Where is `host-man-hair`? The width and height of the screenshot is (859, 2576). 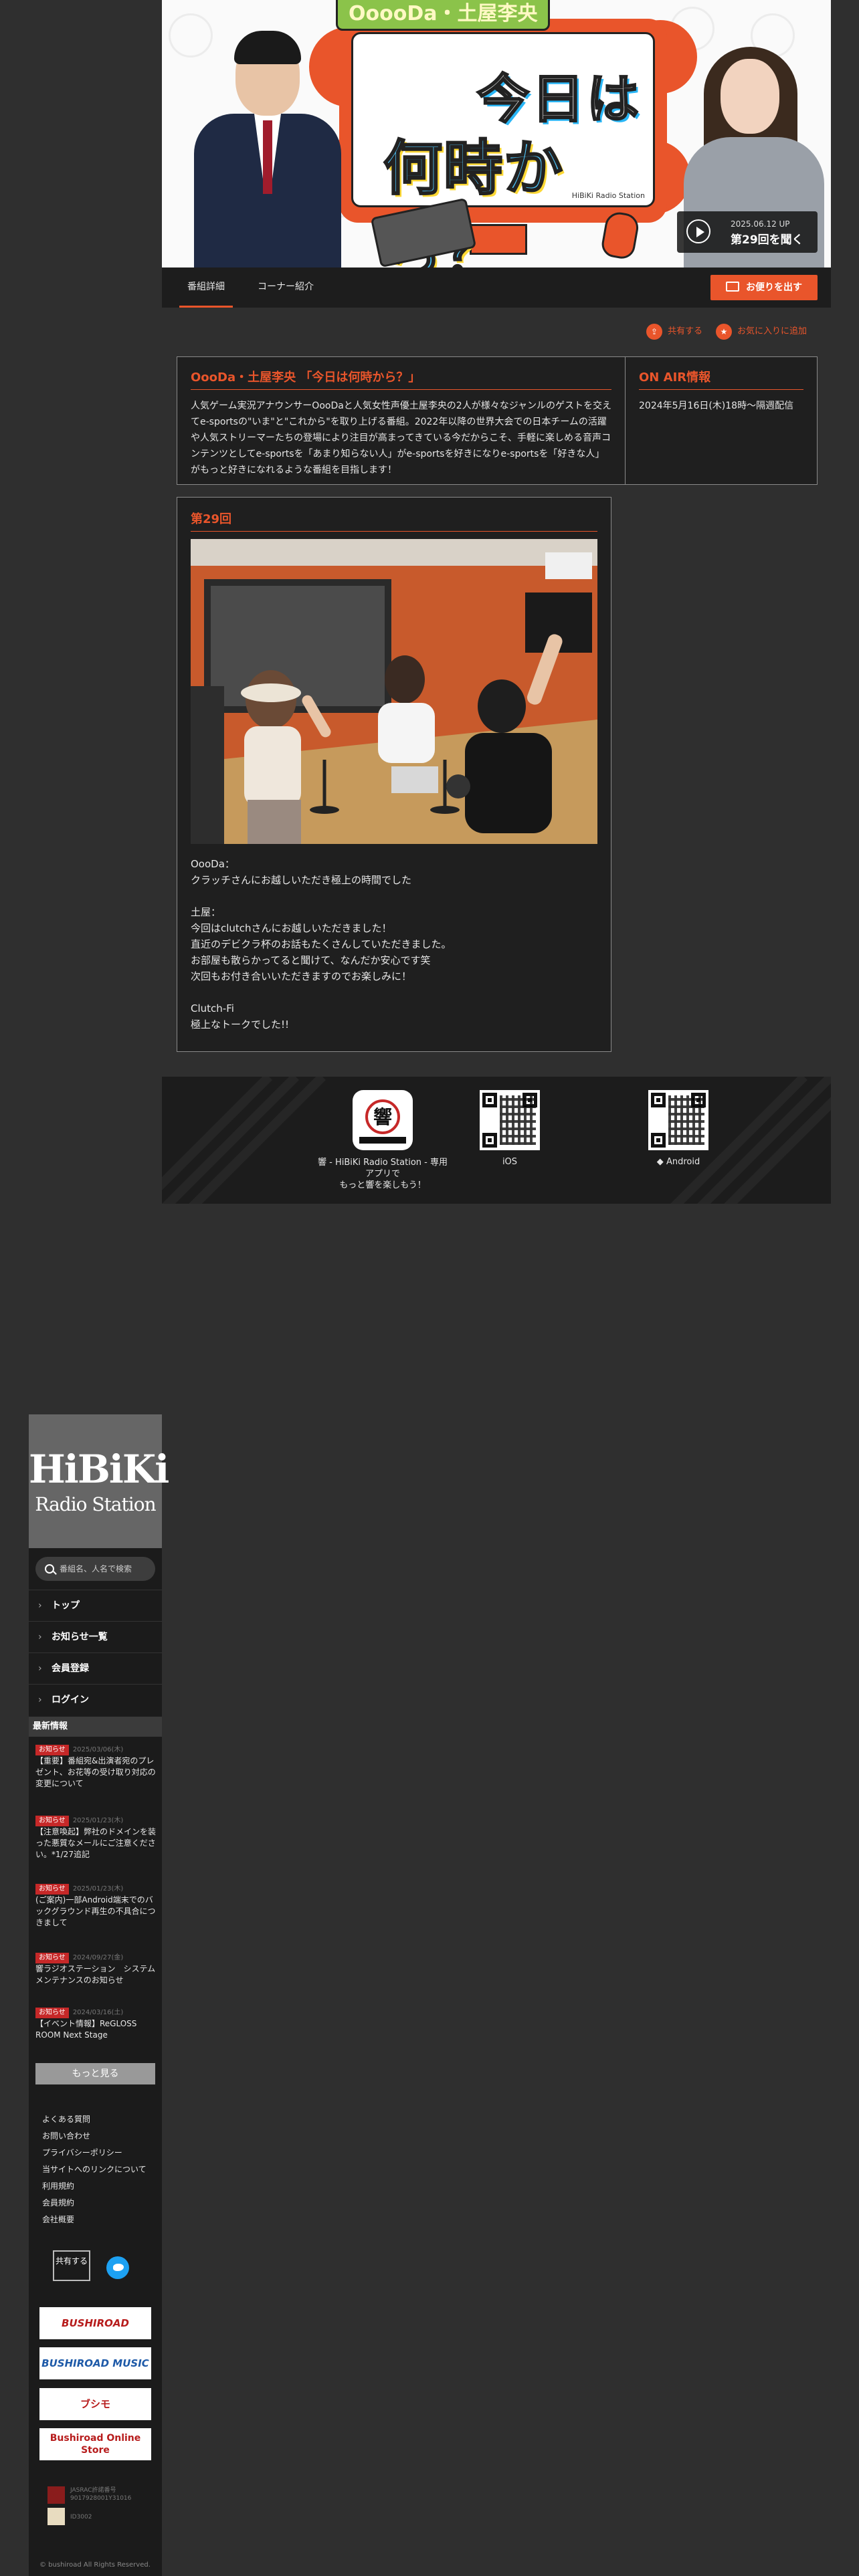 host-man-hair is located at coordinates (267, 48).